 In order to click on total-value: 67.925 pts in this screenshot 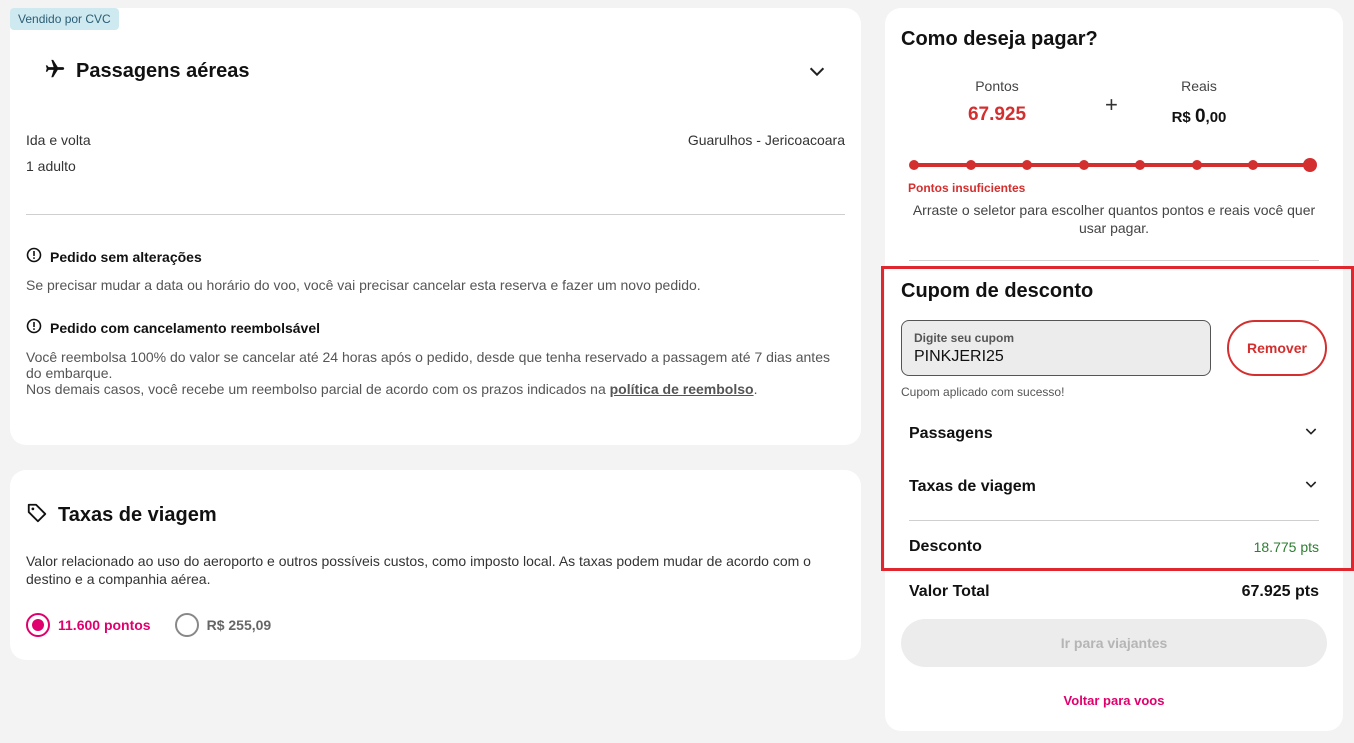, I will do `click(1280, 591)`.